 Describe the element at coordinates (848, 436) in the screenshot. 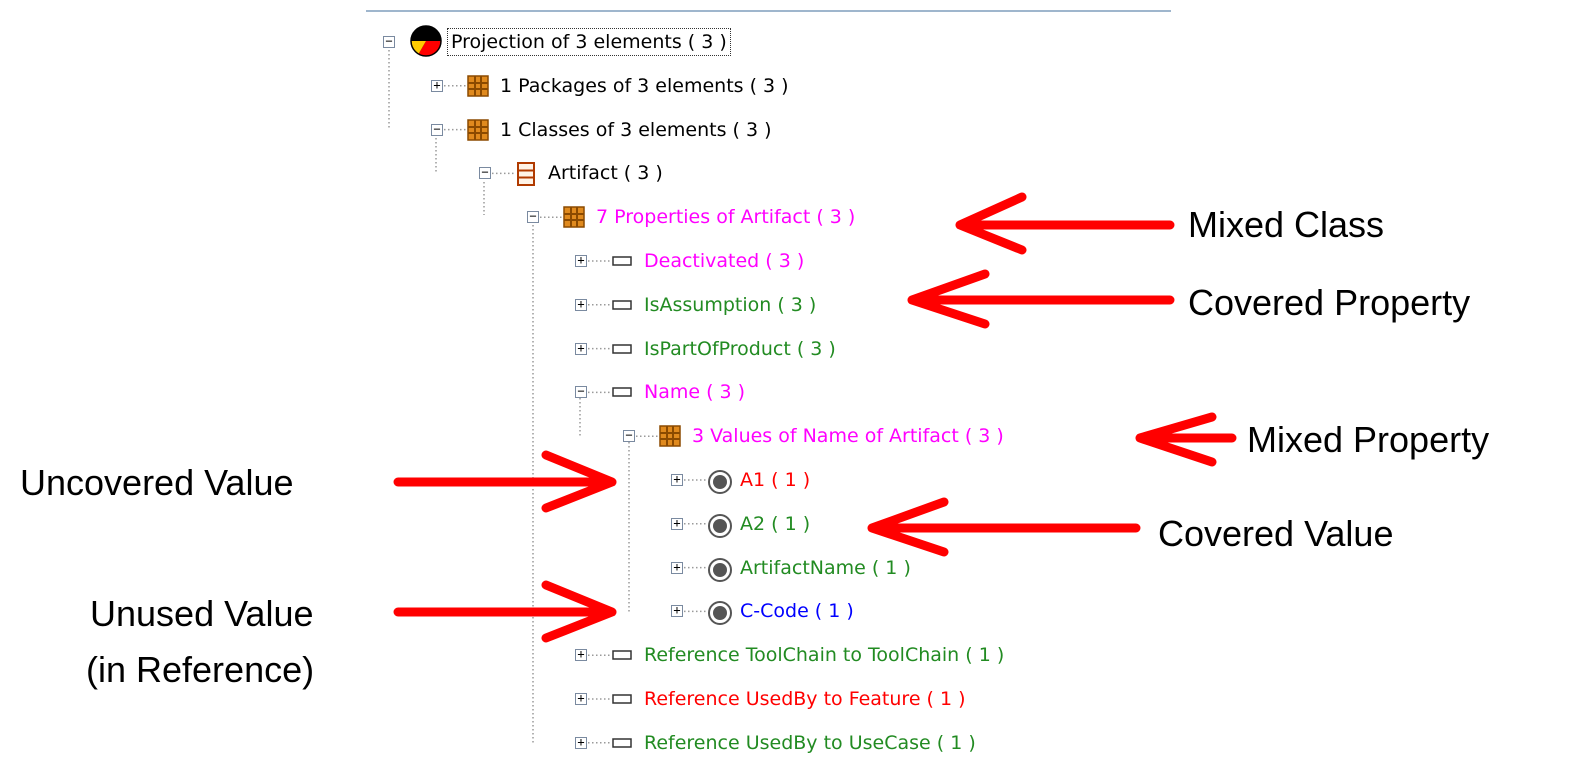

I see `tree-row-label: 3 Values of Name of Artifact ( 3 )` at that location.